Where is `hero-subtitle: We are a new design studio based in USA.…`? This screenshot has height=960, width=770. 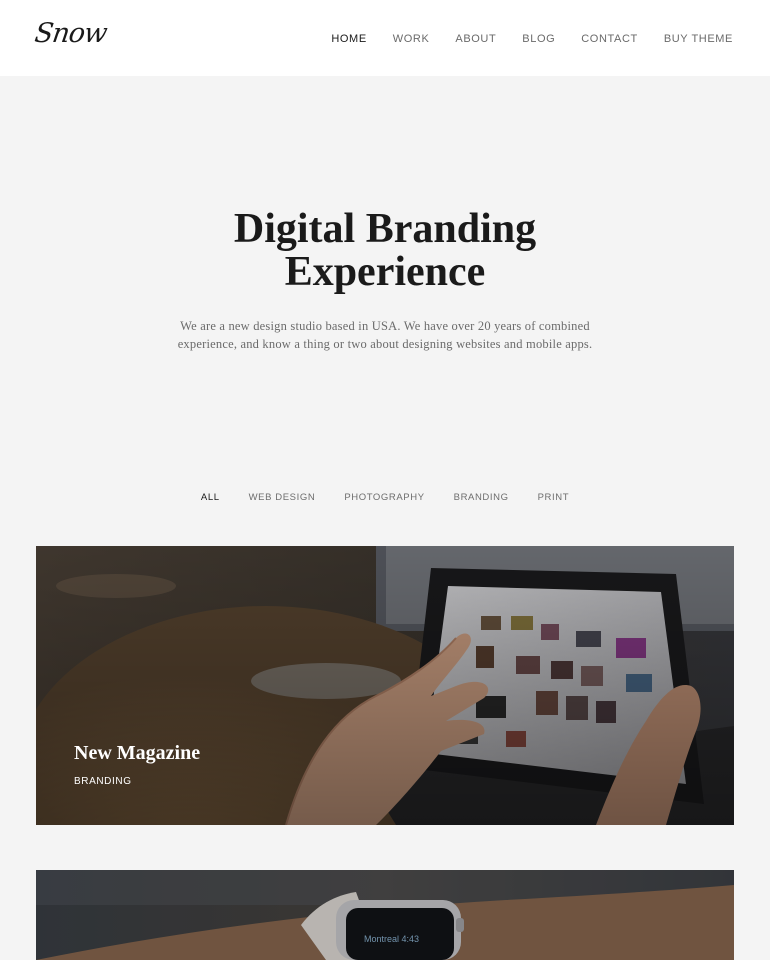 hero-subtitle: We are a new design studio based in USA.… is located at coordinates (385, 335).